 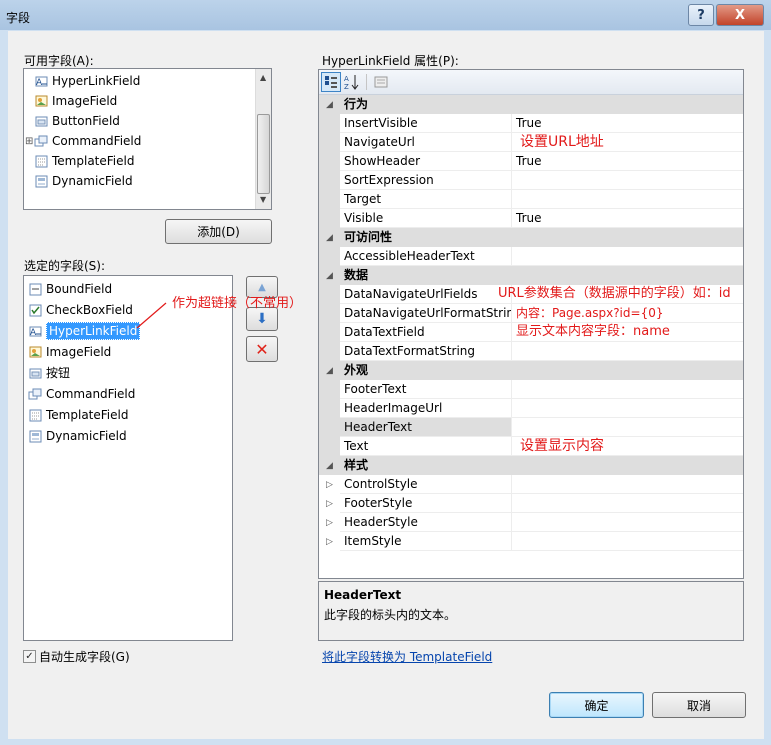 What do you see at coordinates (93, 161) in the screenshot?
I see `available-item-label: TemplateField` at bounding box center [93, 161].